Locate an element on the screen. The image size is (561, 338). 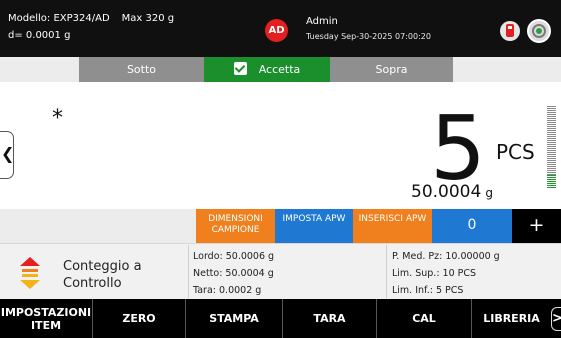
gross-weight-label: Lordo: 50.0006 g is located at coordinates (234, 256).